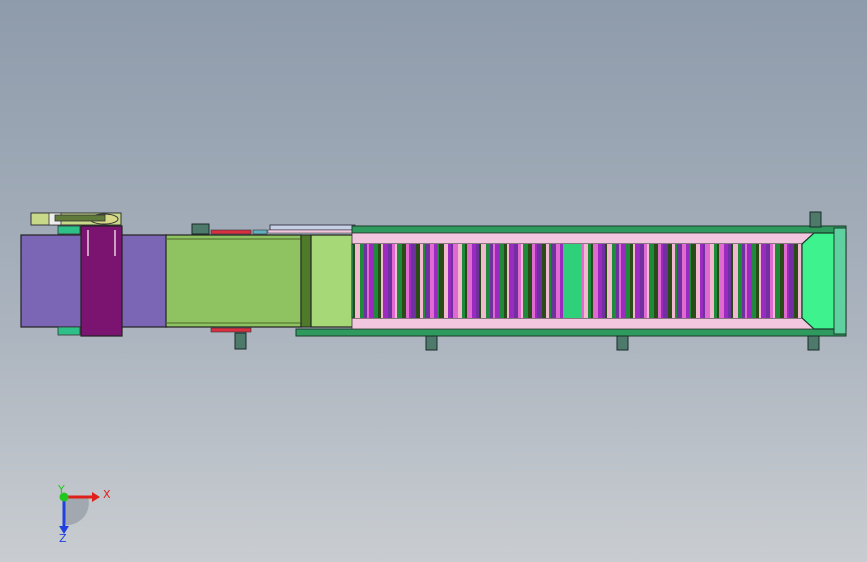 The width and height of the screenshot is (867, 562). What do you see at coordinates (306, 281) in the screenshot?
I see `feed-end-band` at bounding box center [306, 281].